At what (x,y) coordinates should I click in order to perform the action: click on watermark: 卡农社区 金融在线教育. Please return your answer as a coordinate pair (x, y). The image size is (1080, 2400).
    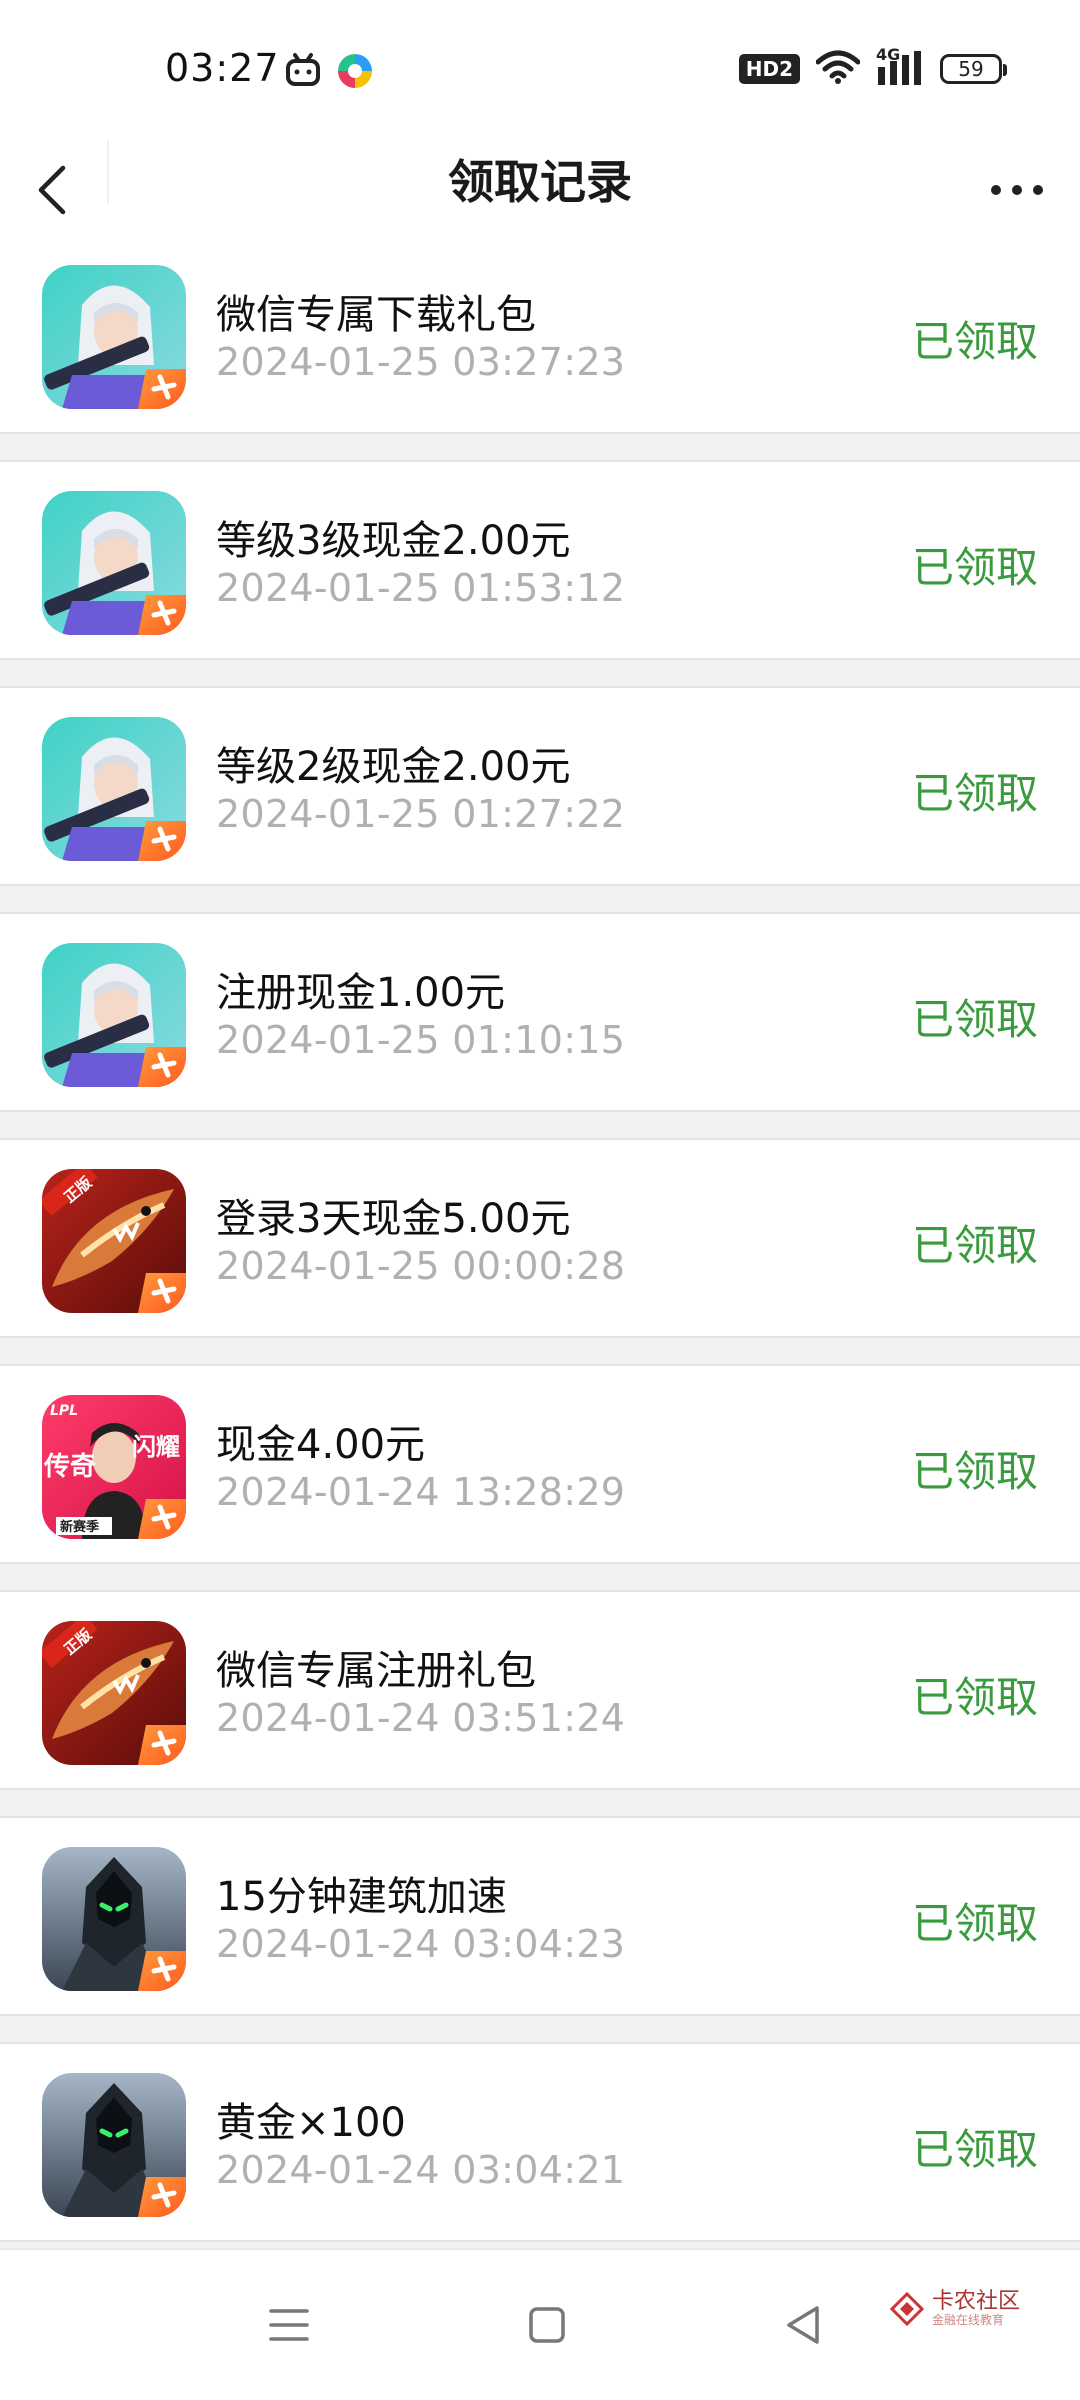
    Looking at the image, I should click on (954, 2308).